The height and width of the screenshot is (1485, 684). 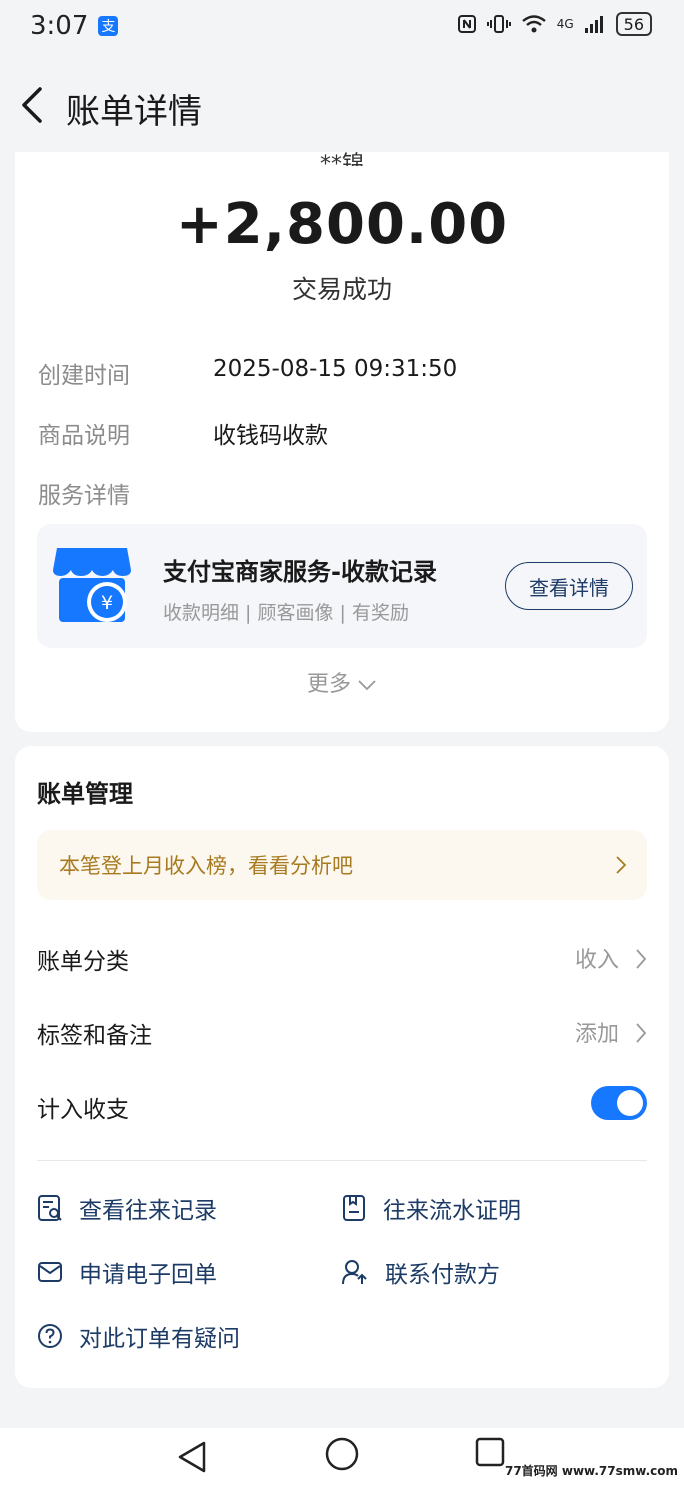 I want to click on more-toggle: 更多, so click(x=342, y=682).